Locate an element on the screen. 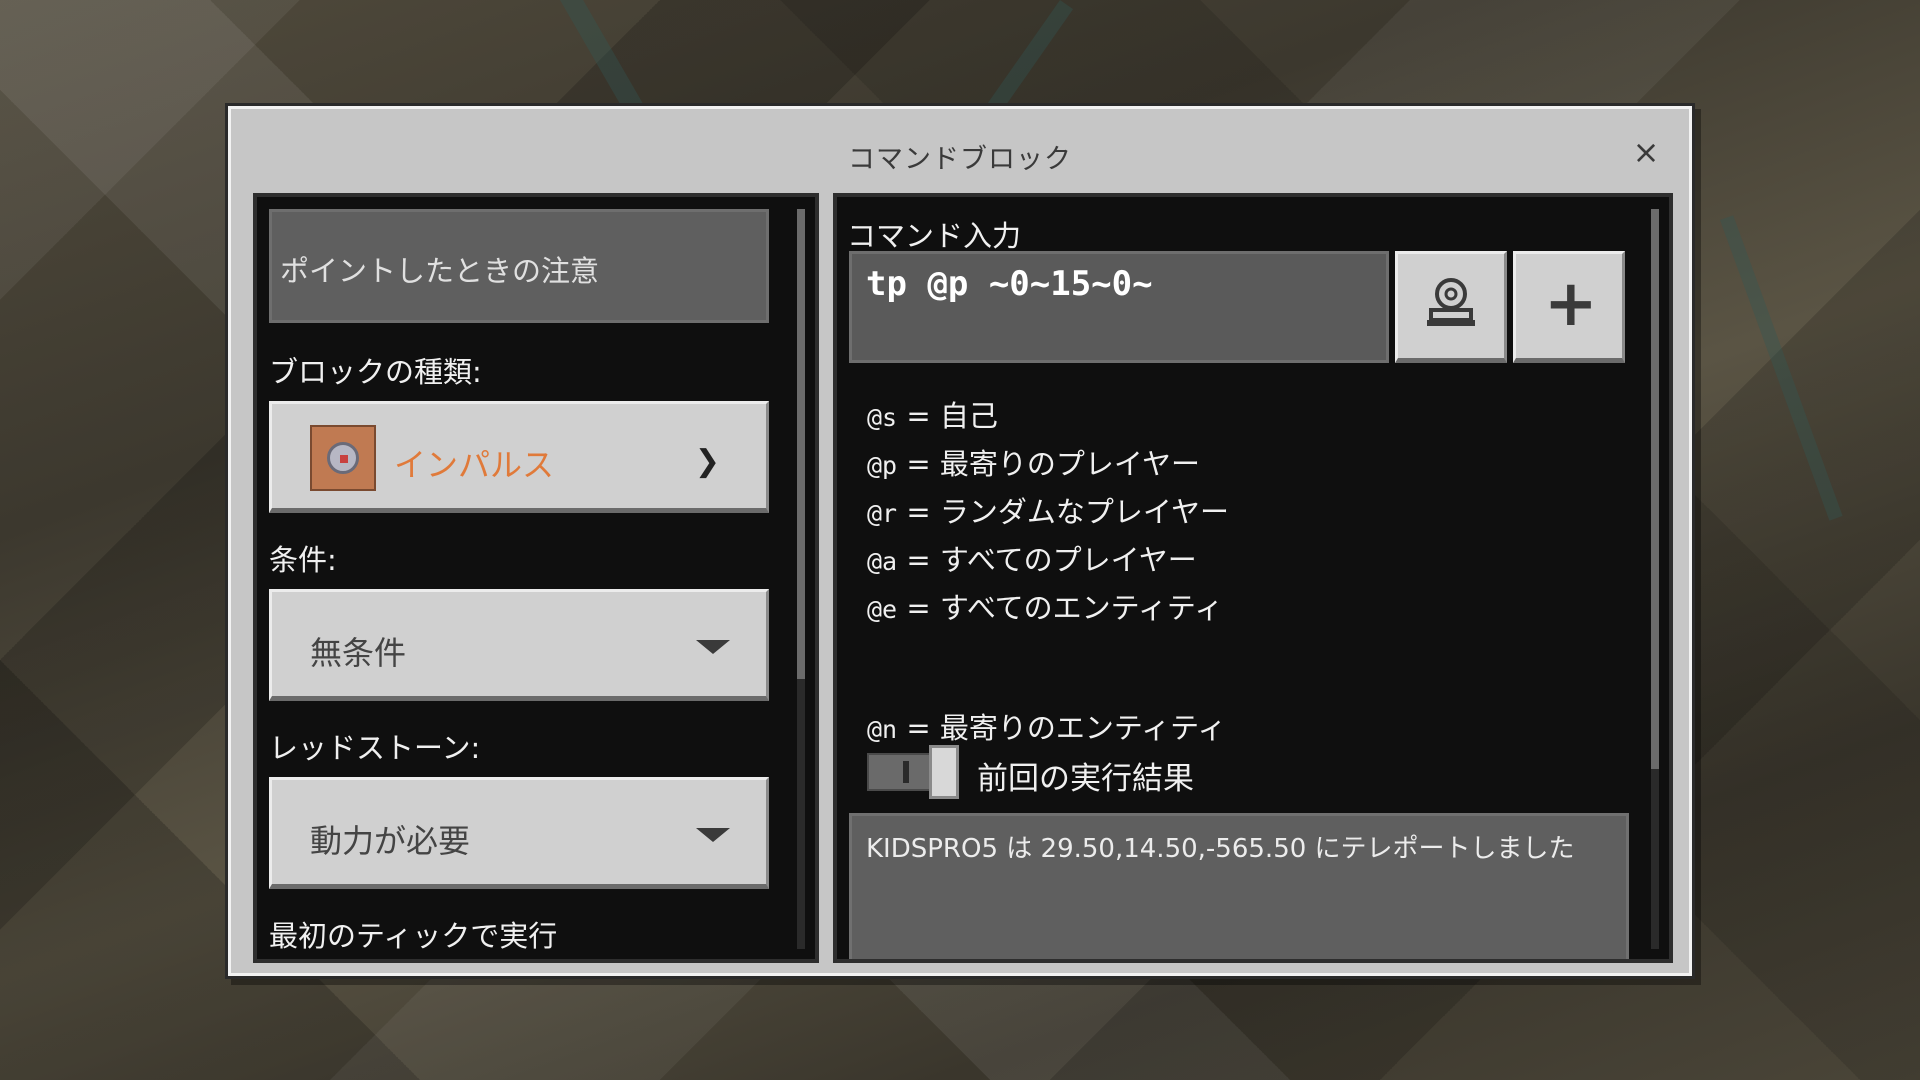 The image size is (1920, 1080). chevron-right-icon: ❯ is located at coordinates (707, 461).